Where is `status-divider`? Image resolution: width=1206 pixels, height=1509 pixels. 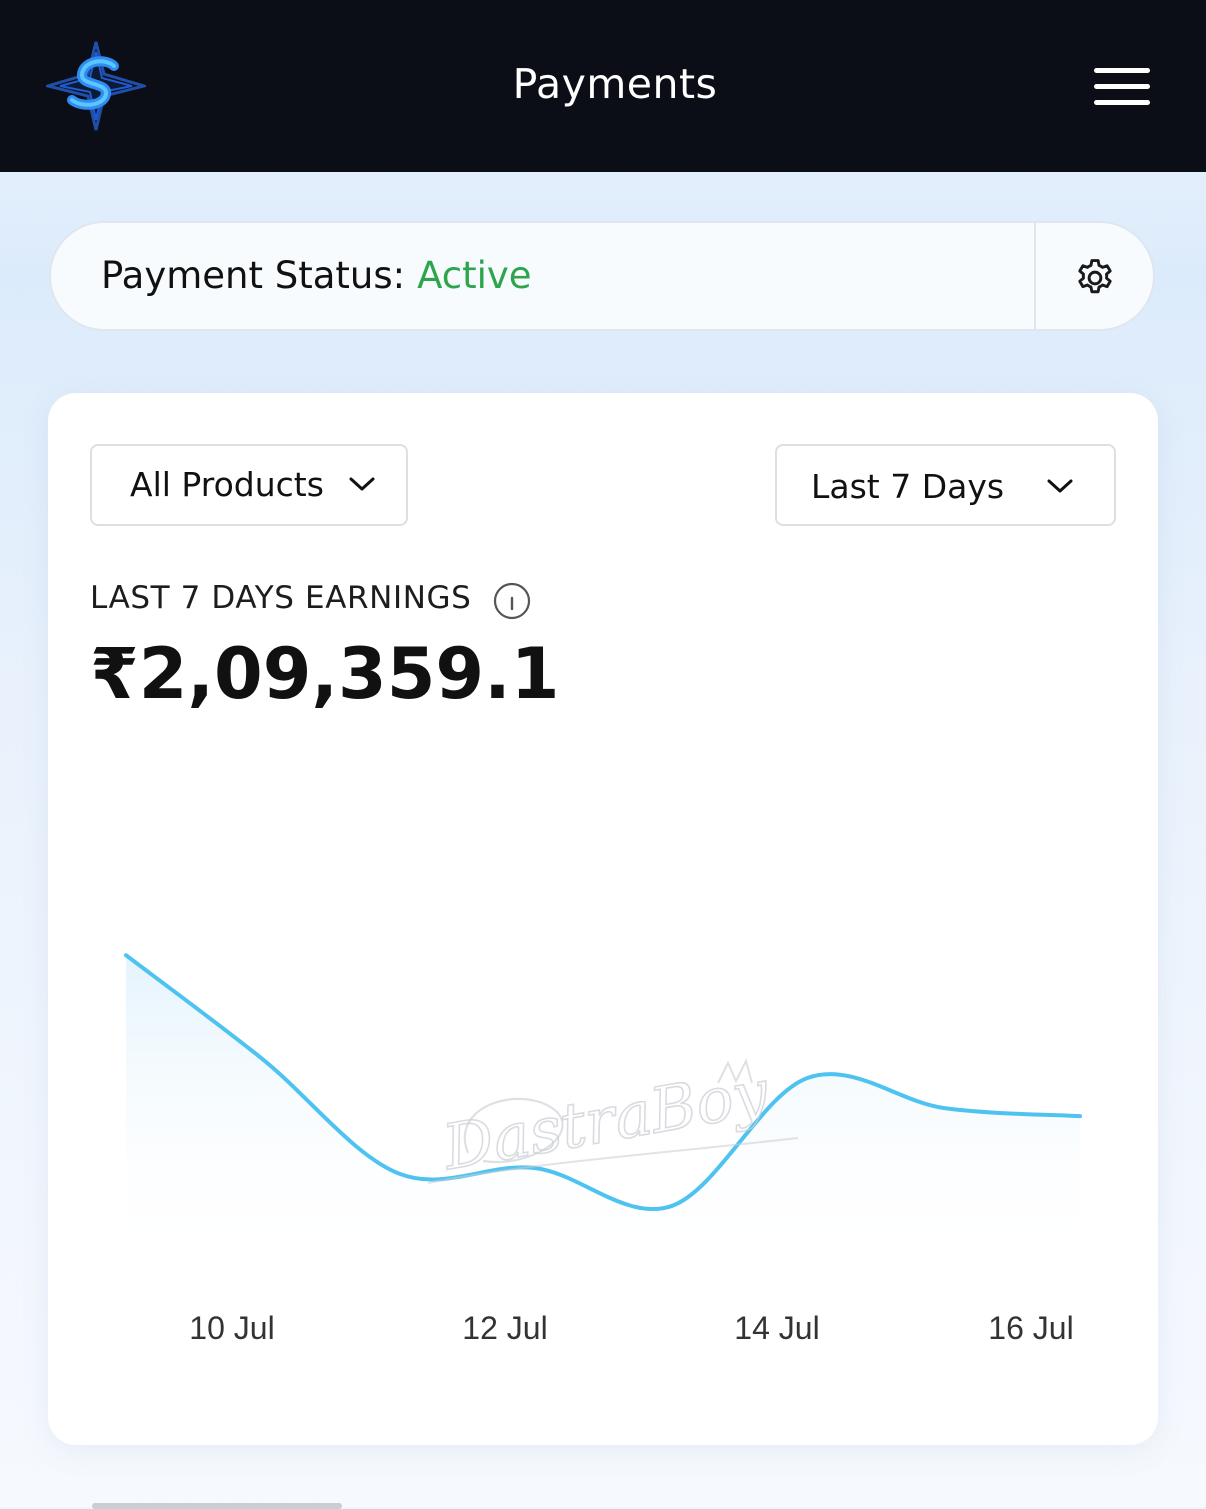 status-divider is located at coordinates (1035, 276).